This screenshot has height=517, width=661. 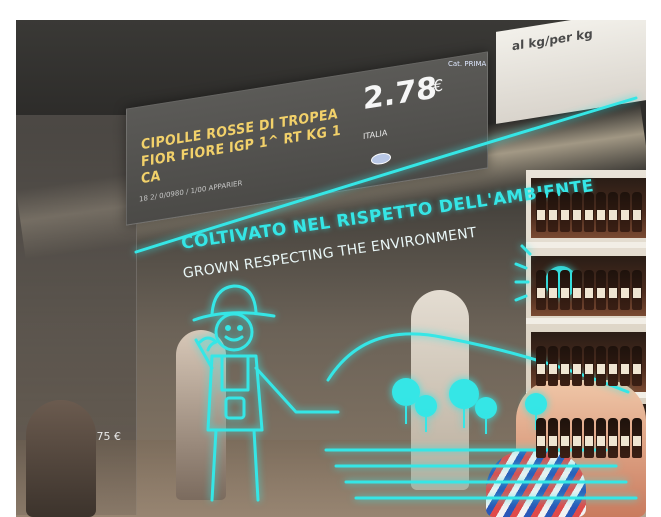 What do you see at coordinates (234, 332) in the screenshot?
I see `farmer-face-icon` at bounding box center [234, 332].